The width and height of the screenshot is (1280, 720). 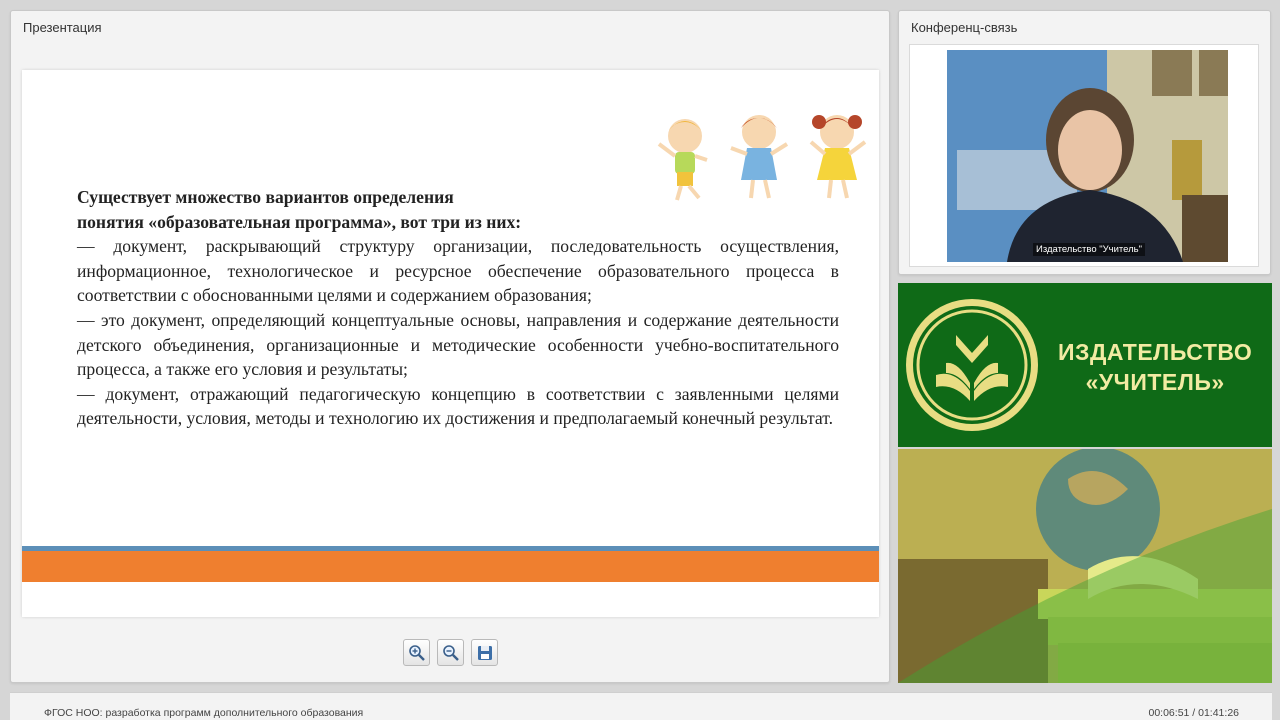 I want to click on zoom-out-icon, so click(x=450, y=652).